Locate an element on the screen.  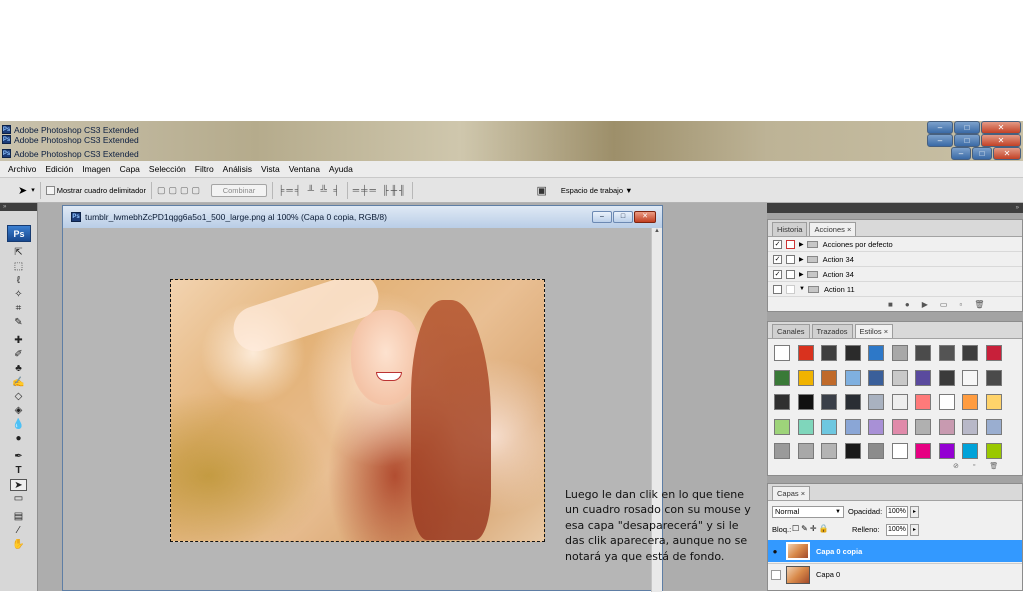
menu-filtro: Filtro is located at coordinates (204, 169).